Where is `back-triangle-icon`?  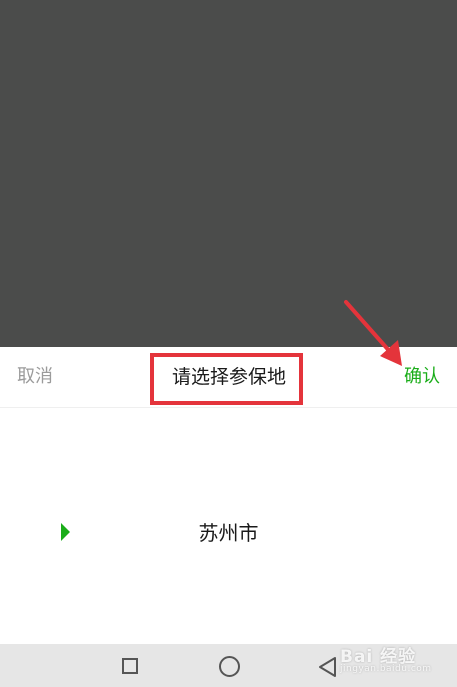 back-triangle-icon is located at coordinates (328, 667).